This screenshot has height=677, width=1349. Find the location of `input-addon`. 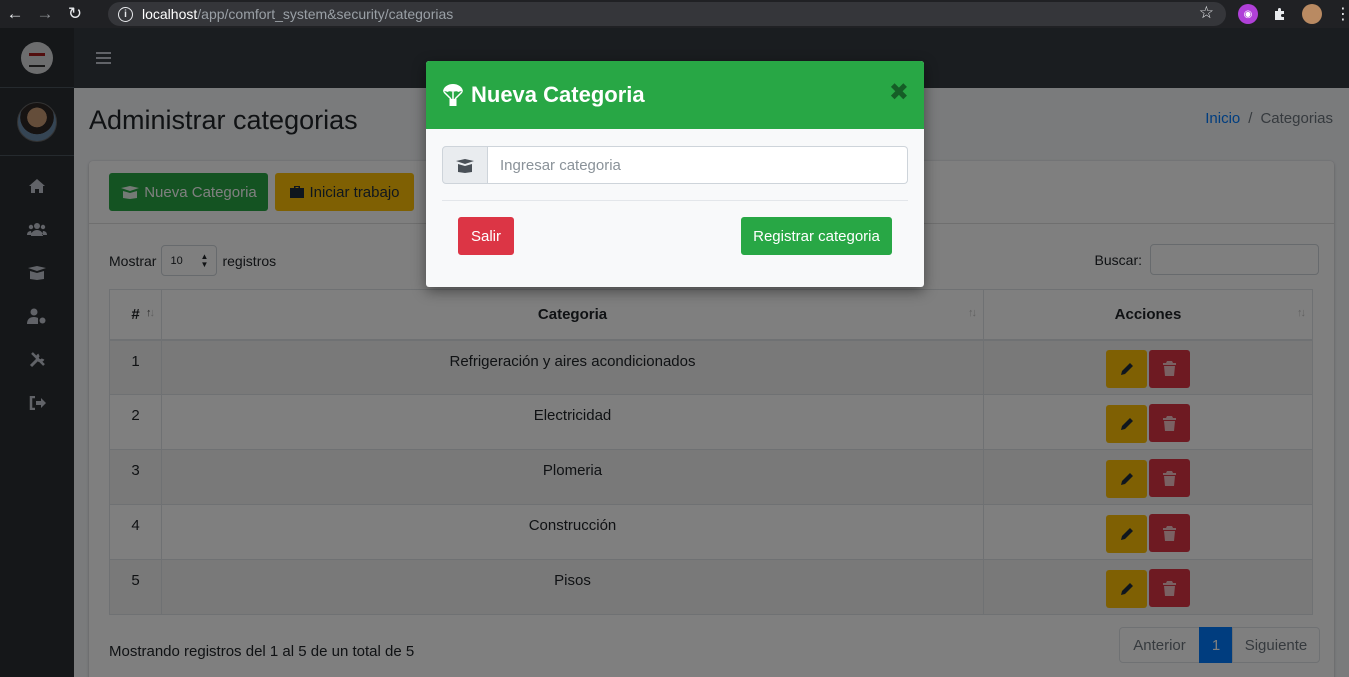

input-addon is located at coordinates (465, 165).